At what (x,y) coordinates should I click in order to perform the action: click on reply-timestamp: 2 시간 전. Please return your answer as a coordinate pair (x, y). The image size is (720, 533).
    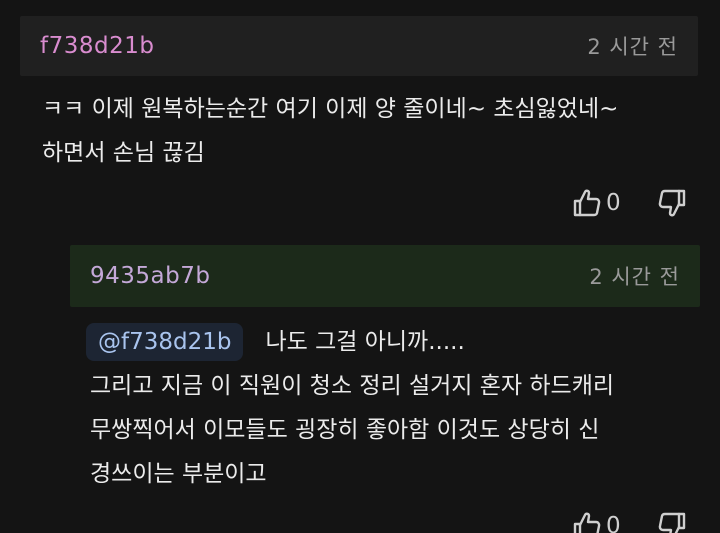
    Looking at the image, I should click on (634, 277).